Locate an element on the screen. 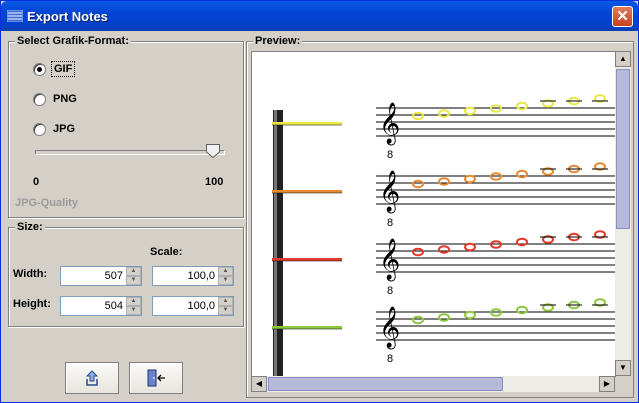  window-title: Export Notes is located at coordinates (67, 16).